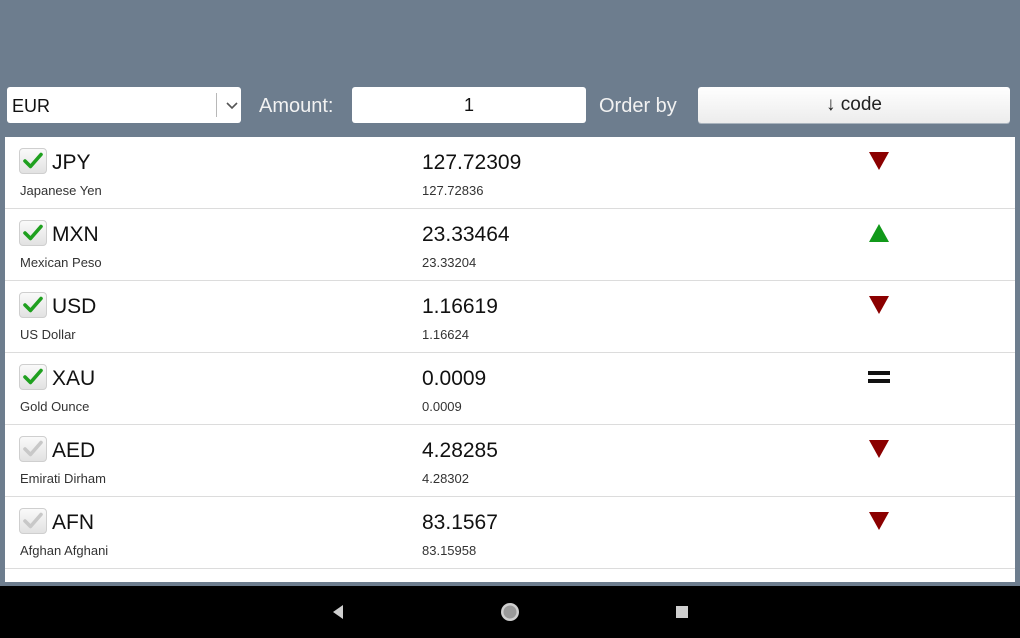 Image resolution: width=1020 pixels, height=638 pixels. I want to click on currency-row: XAU Gold Ounce 0.0009 0.0009, so click(510, 389).